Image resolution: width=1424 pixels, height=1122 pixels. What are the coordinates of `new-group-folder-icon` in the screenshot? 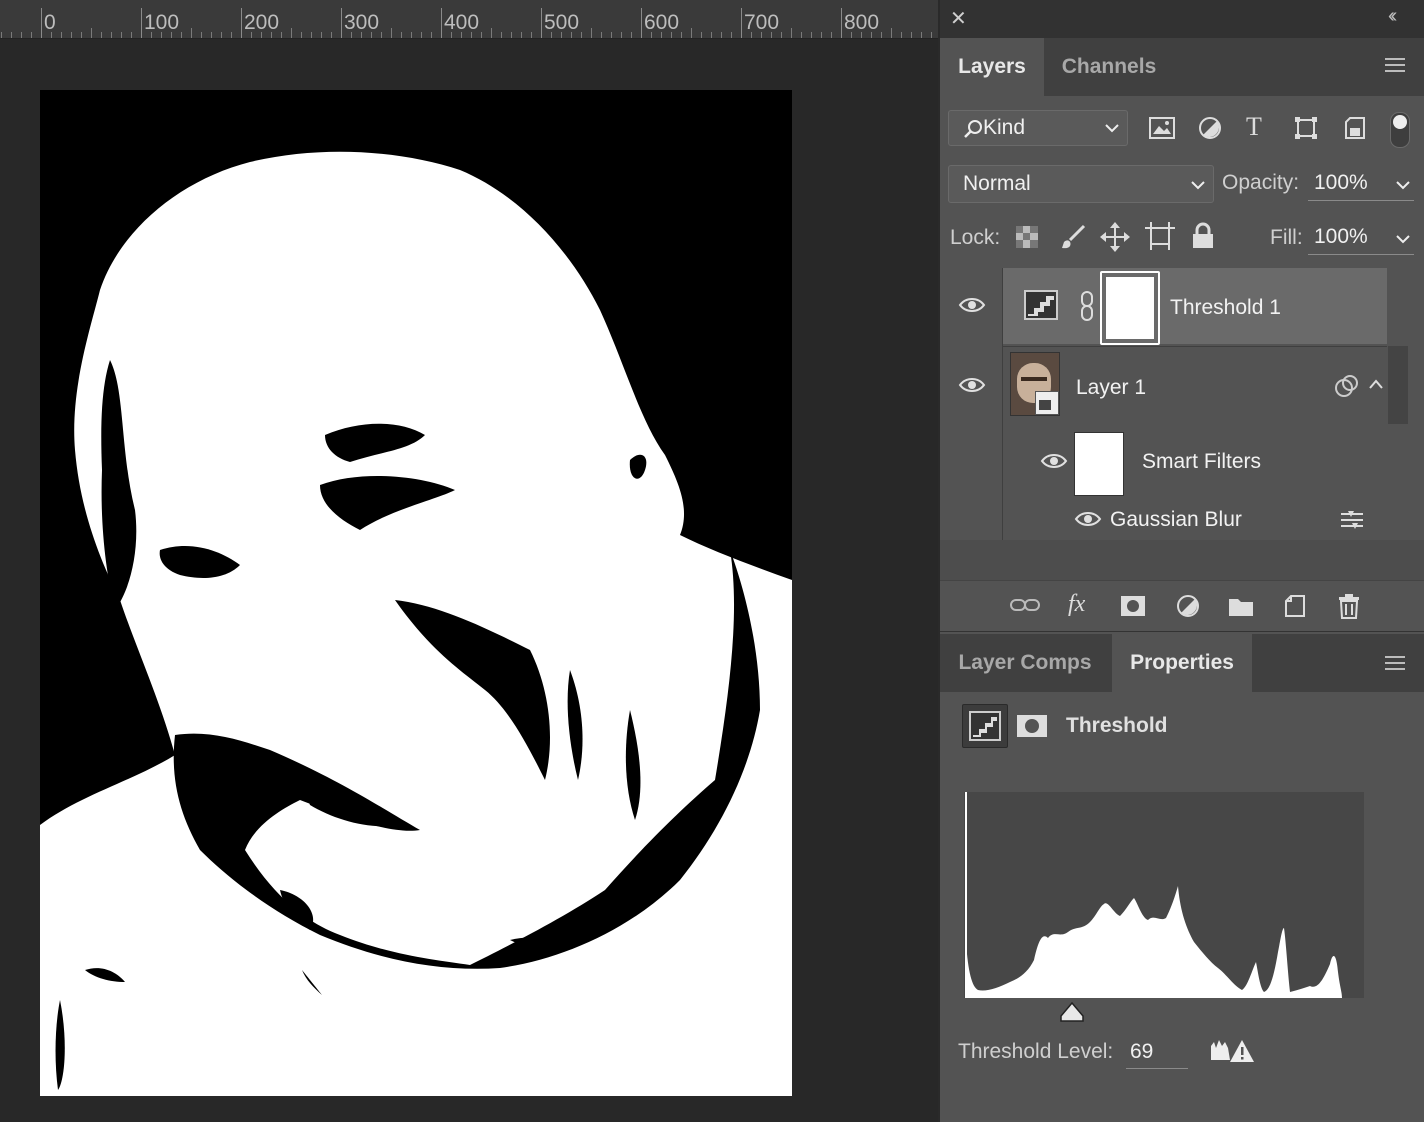 It's located at (1241, 606).